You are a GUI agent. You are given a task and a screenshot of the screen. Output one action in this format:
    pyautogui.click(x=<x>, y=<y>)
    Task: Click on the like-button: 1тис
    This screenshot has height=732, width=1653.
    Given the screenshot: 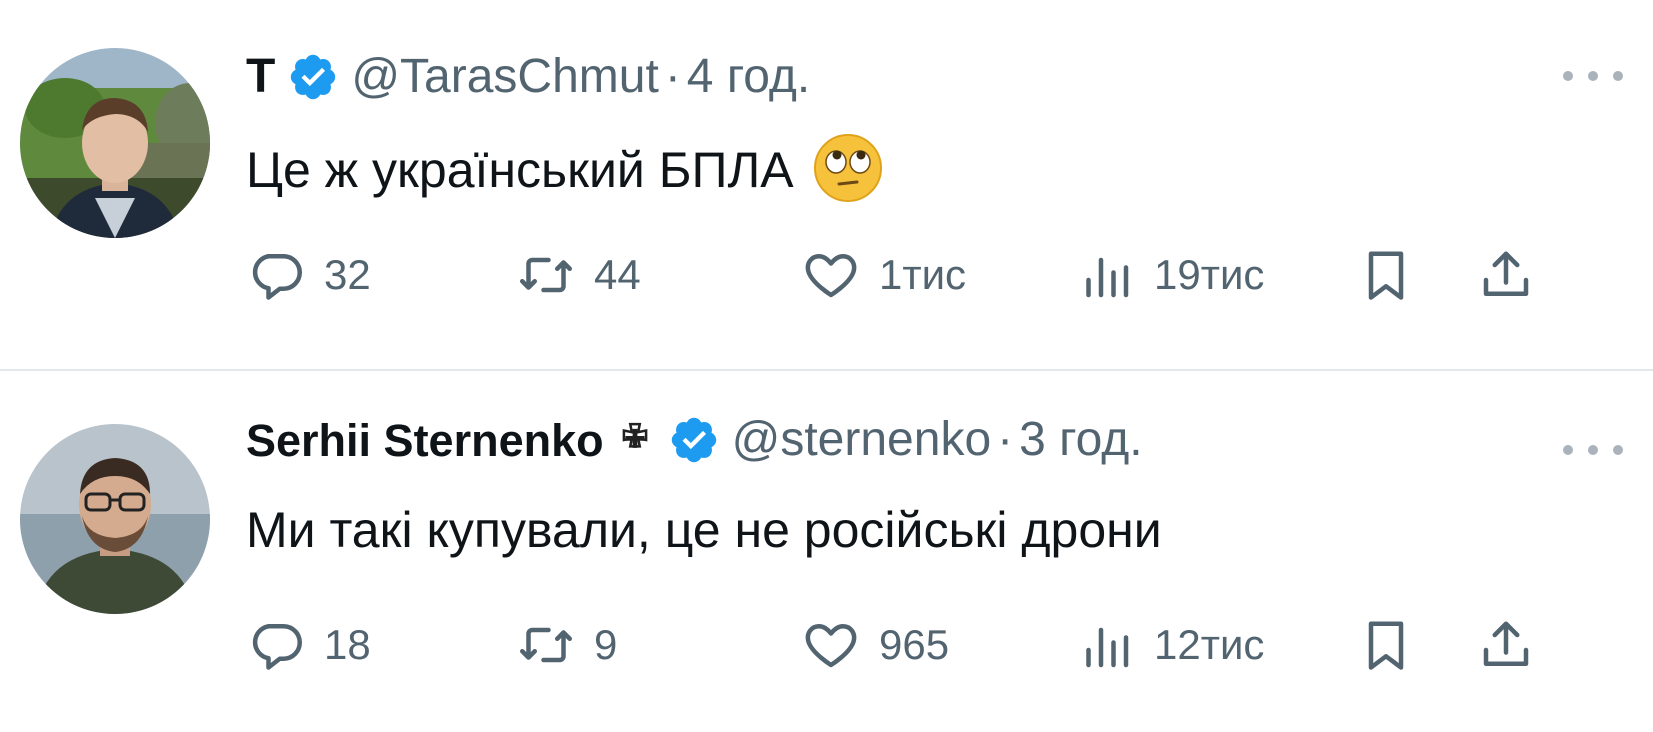 What is the action you would take?
    pyautogui.click(x=883, y=275)
    